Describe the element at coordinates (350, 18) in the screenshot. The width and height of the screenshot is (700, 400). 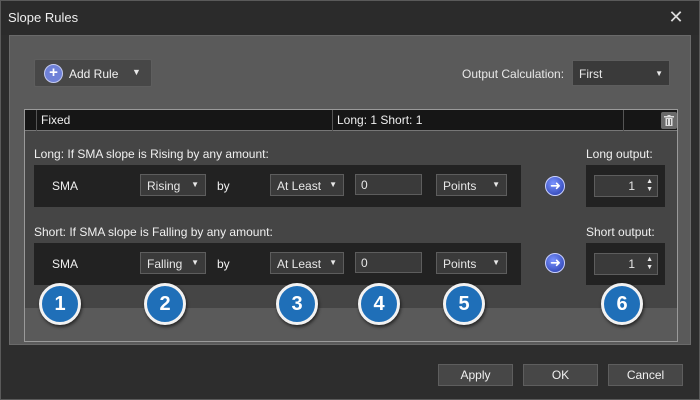
I see `title-bar: Slope Rules ✕` at that location.